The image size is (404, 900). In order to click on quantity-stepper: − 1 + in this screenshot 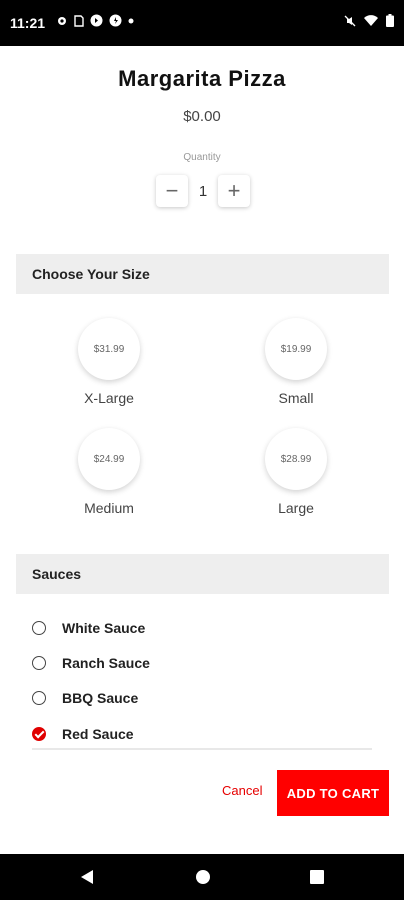, I will do `click(203, 191)`.